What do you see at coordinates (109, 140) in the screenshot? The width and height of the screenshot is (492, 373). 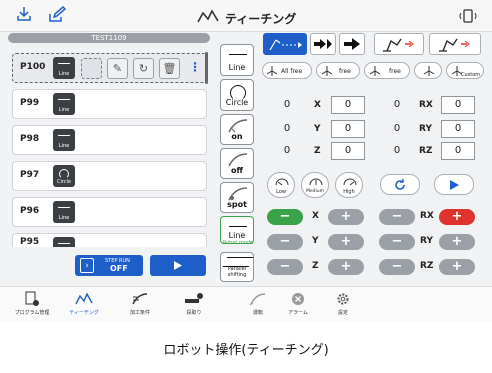 I see `table-row: P98 Line` at bounding box center [109, 140].